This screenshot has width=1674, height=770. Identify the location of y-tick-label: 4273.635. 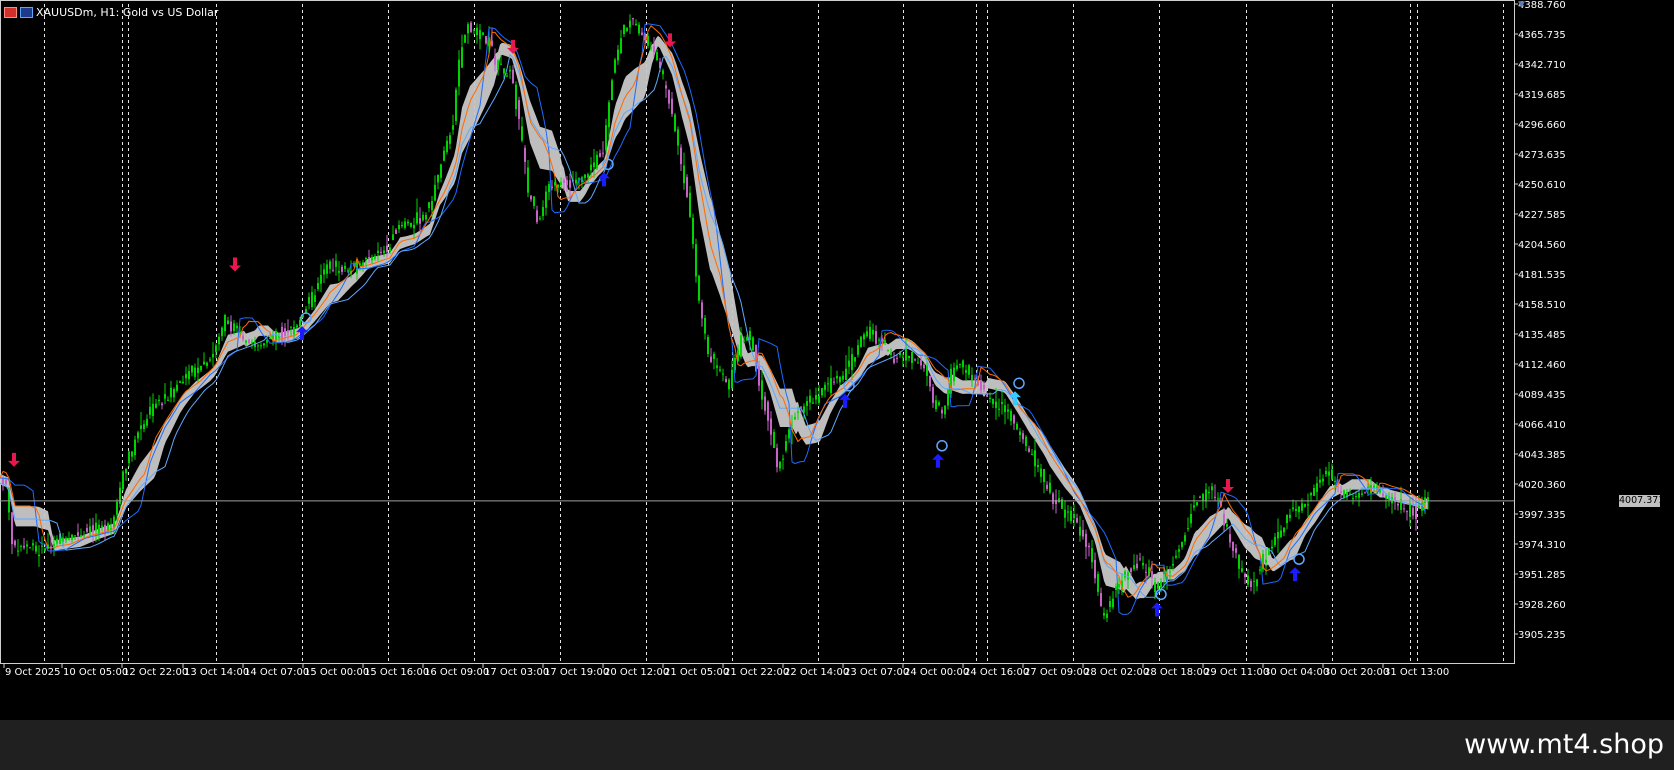
(1542, 155).